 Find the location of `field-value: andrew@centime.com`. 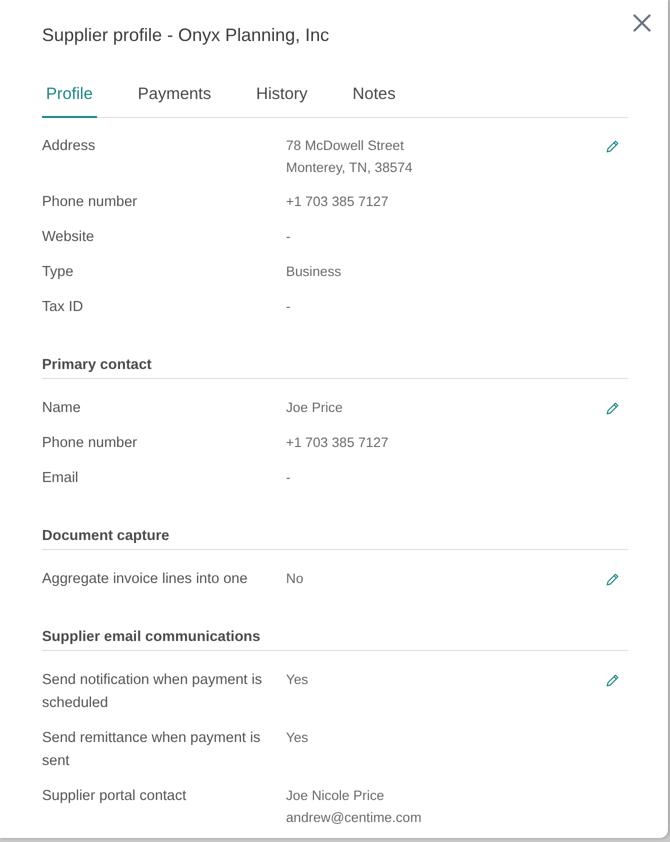

field-value: andrew@centime.com is located at coordinates (354, 818).